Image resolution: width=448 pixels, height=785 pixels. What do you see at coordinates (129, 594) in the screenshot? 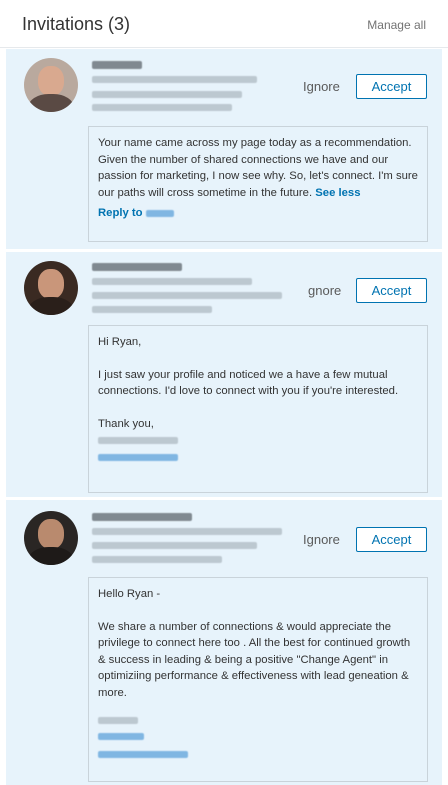
I see `message-greeting: Hello Ryan -` at bounding box center [129, 594].